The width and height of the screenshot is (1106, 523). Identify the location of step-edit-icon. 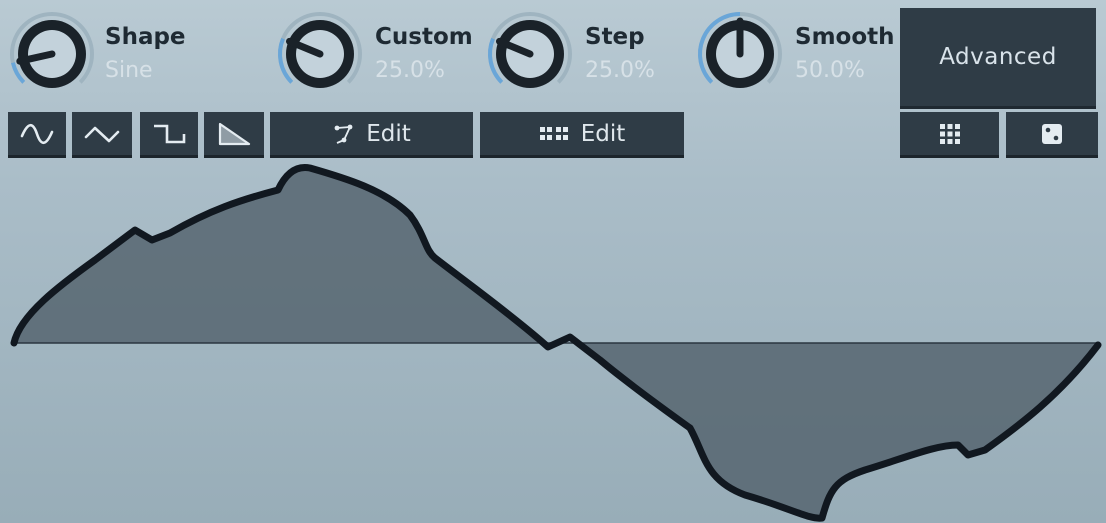
(553, 133).